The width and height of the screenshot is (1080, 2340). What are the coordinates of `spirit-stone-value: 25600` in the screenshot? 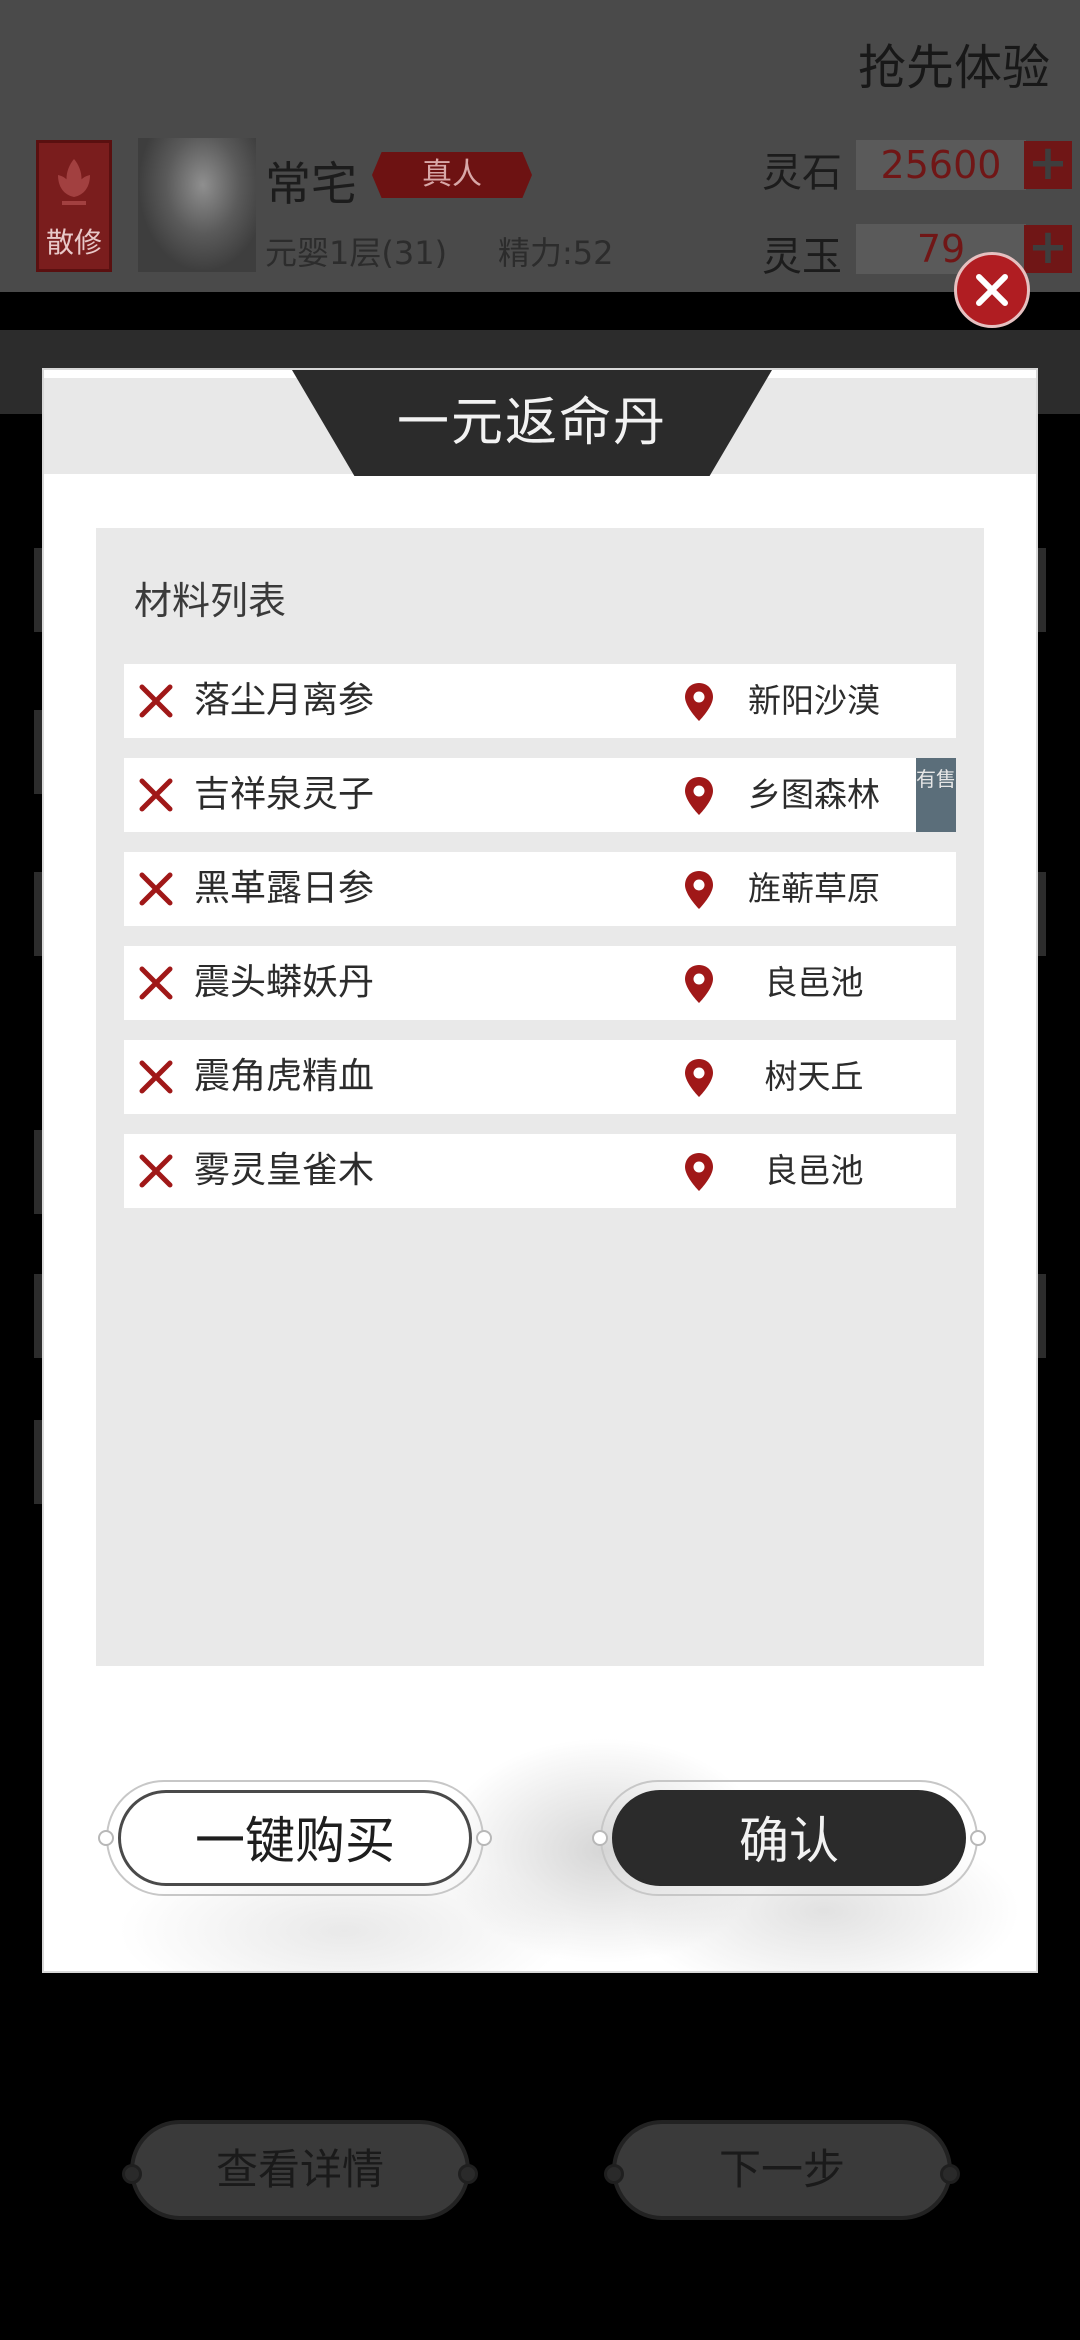 It's located at (941, 165).